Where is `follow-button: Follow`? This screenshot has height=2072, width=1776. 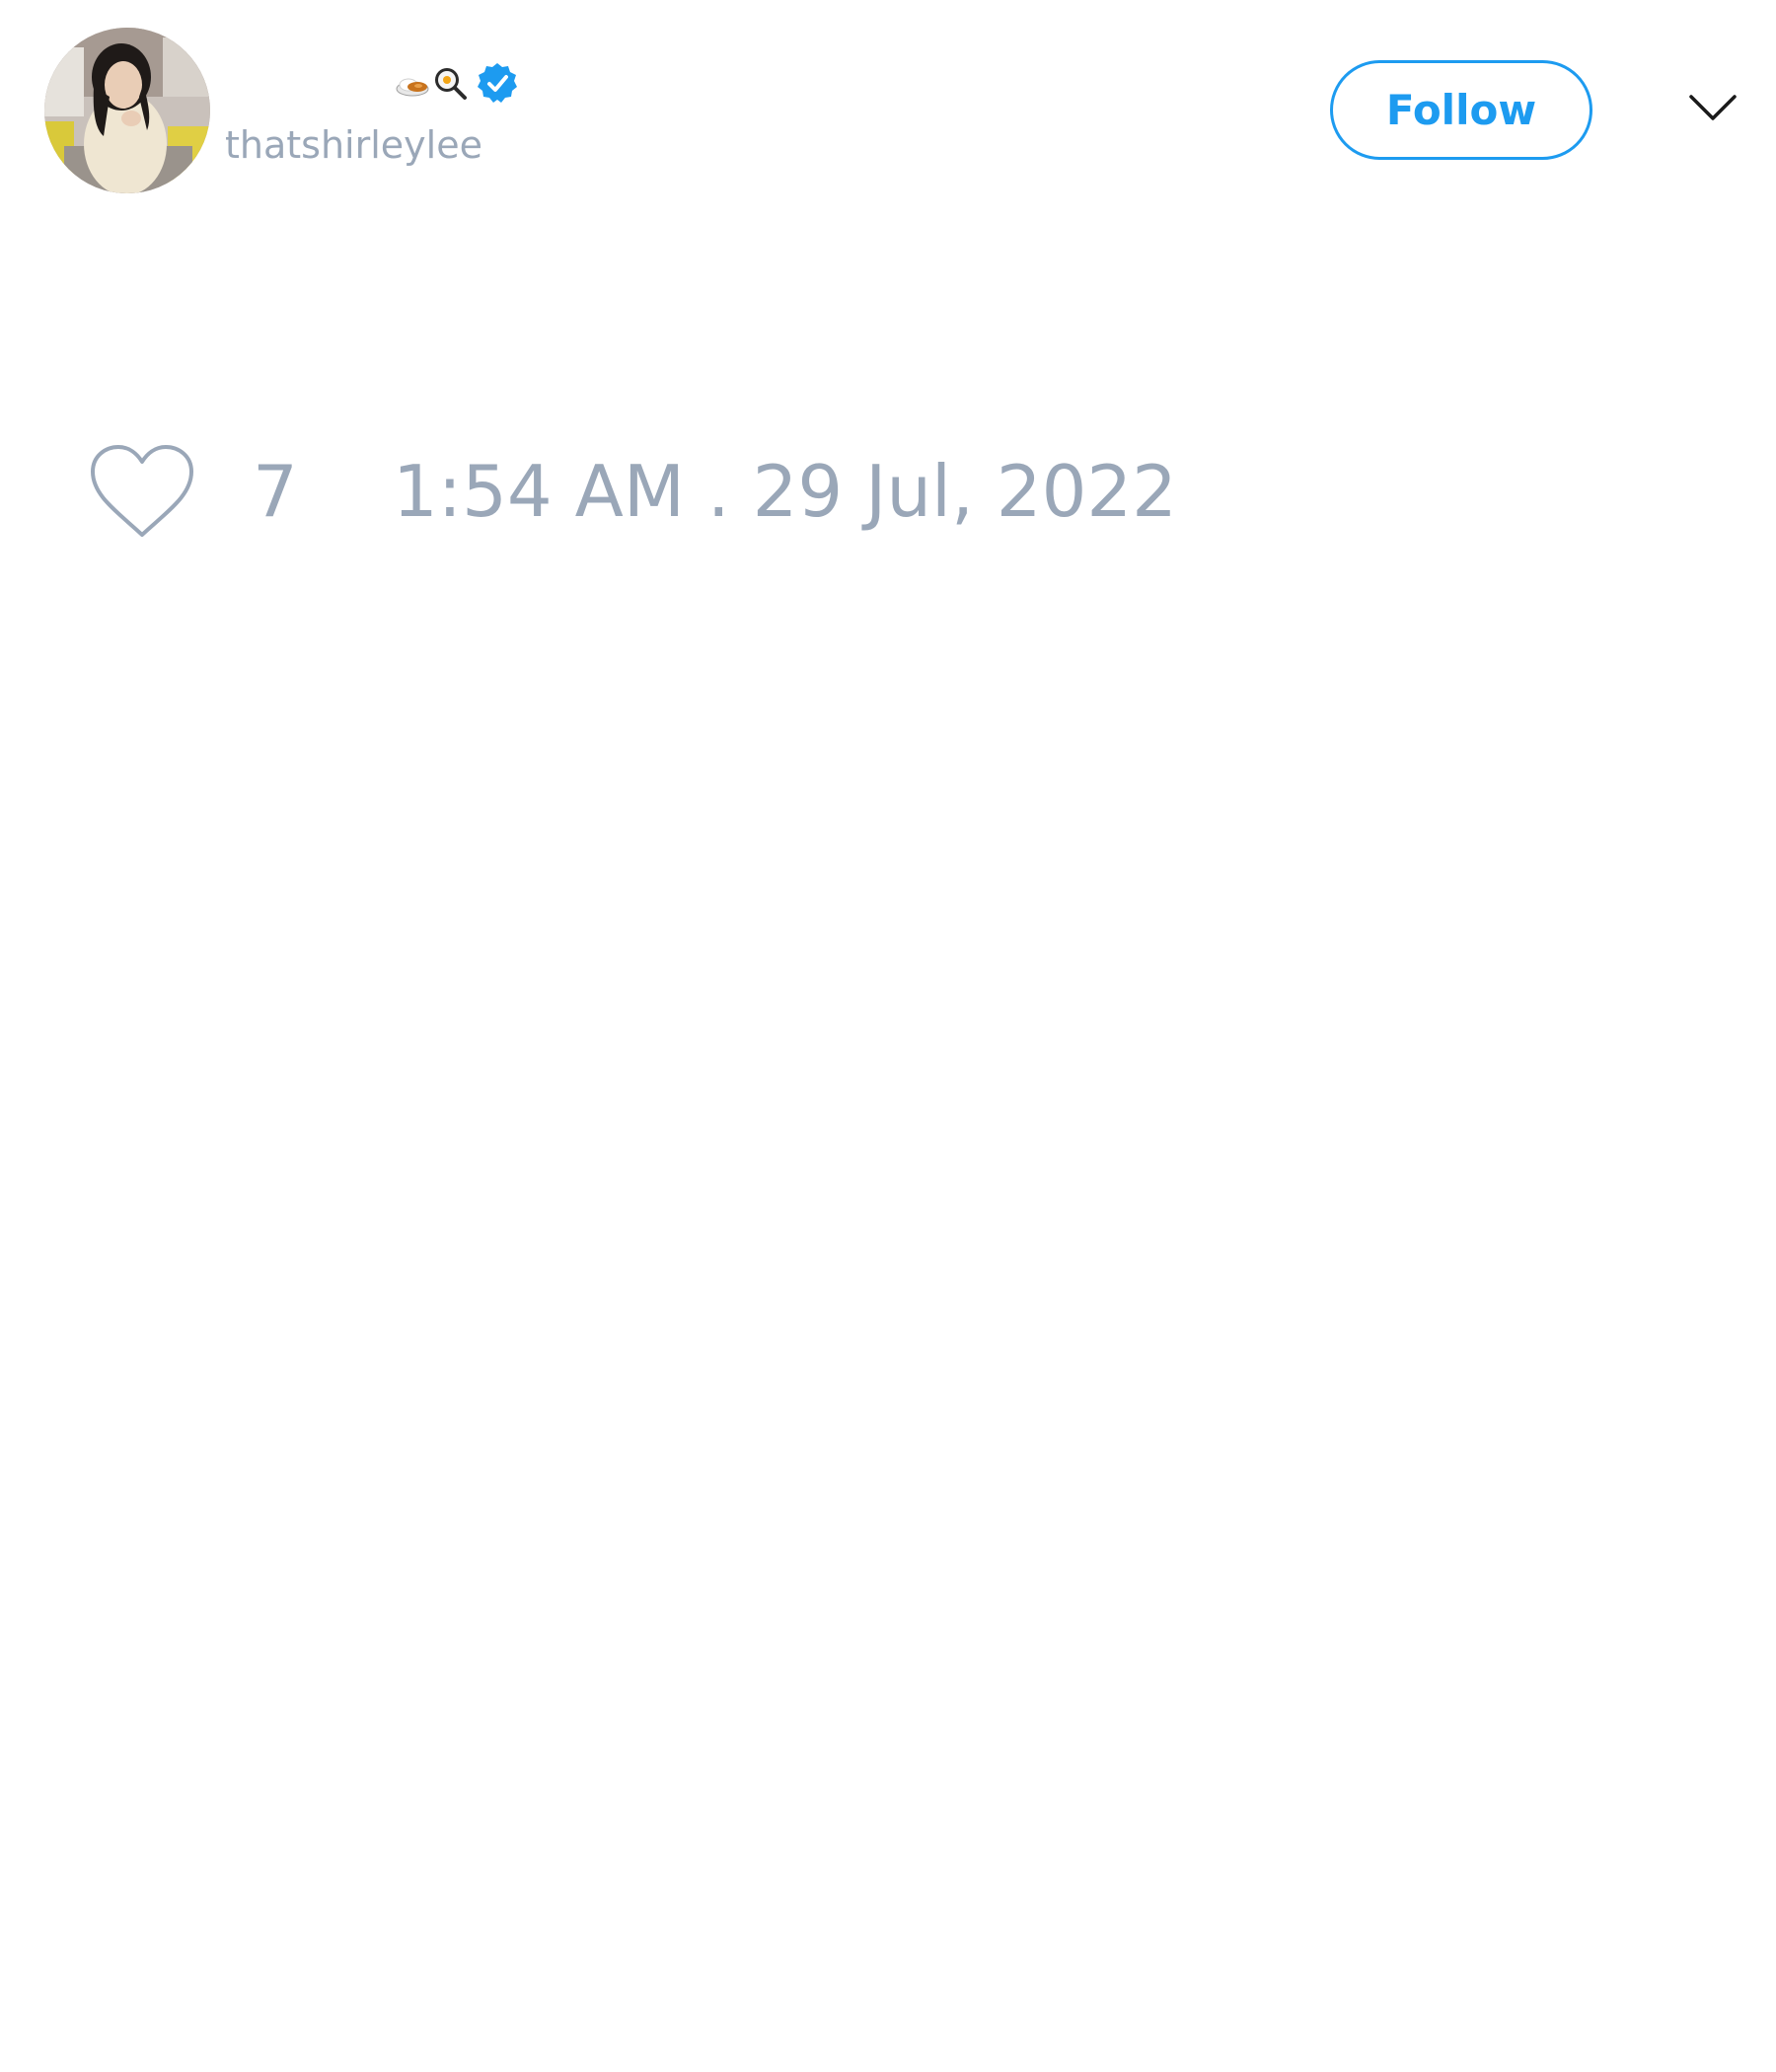 follow-button: Follow is located at coordinates (1461, 110).